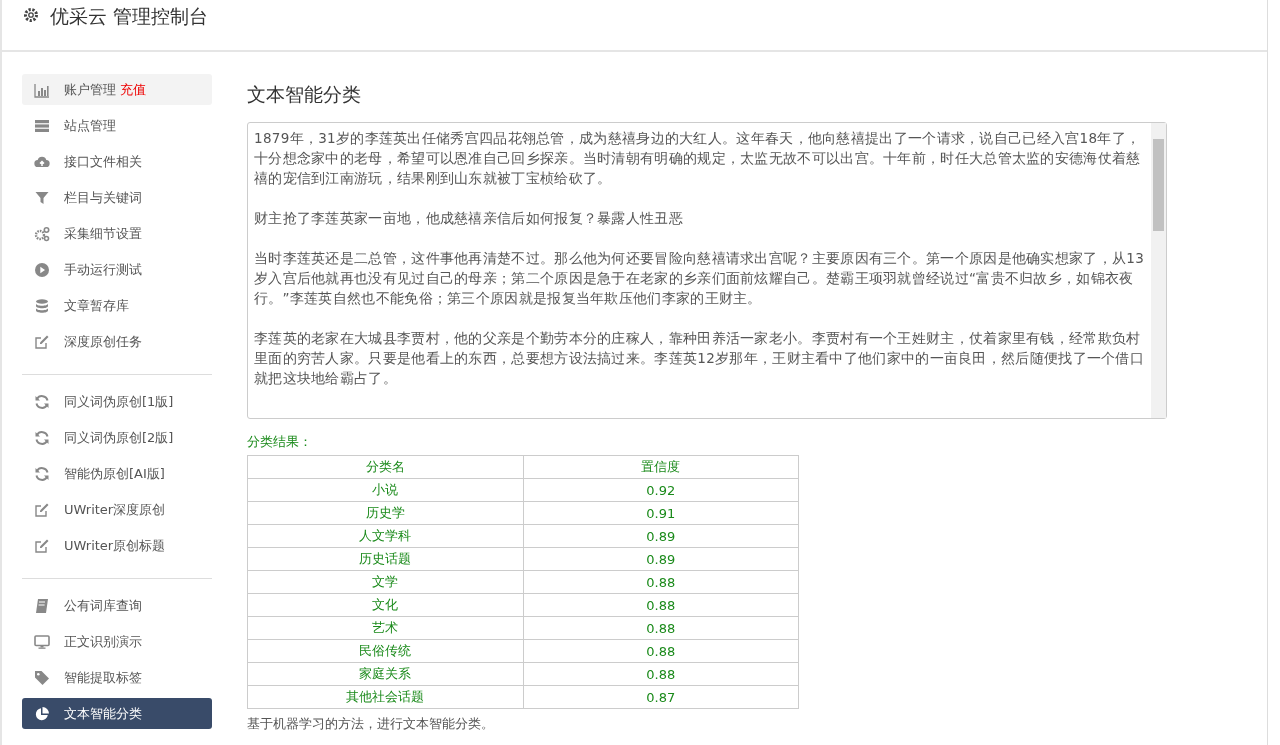 The image size is (1280, 745). Describe the element at coordinates (42, 89) in the screenshot. I see `bar-chart-icon` at that location.